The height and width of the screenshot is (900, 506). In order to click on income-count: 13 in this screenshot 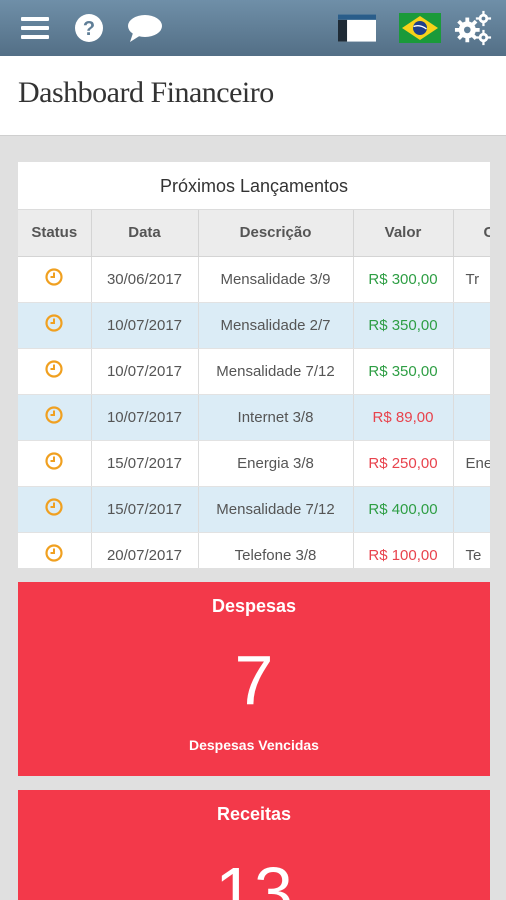, I will do `click(254, 876)`.